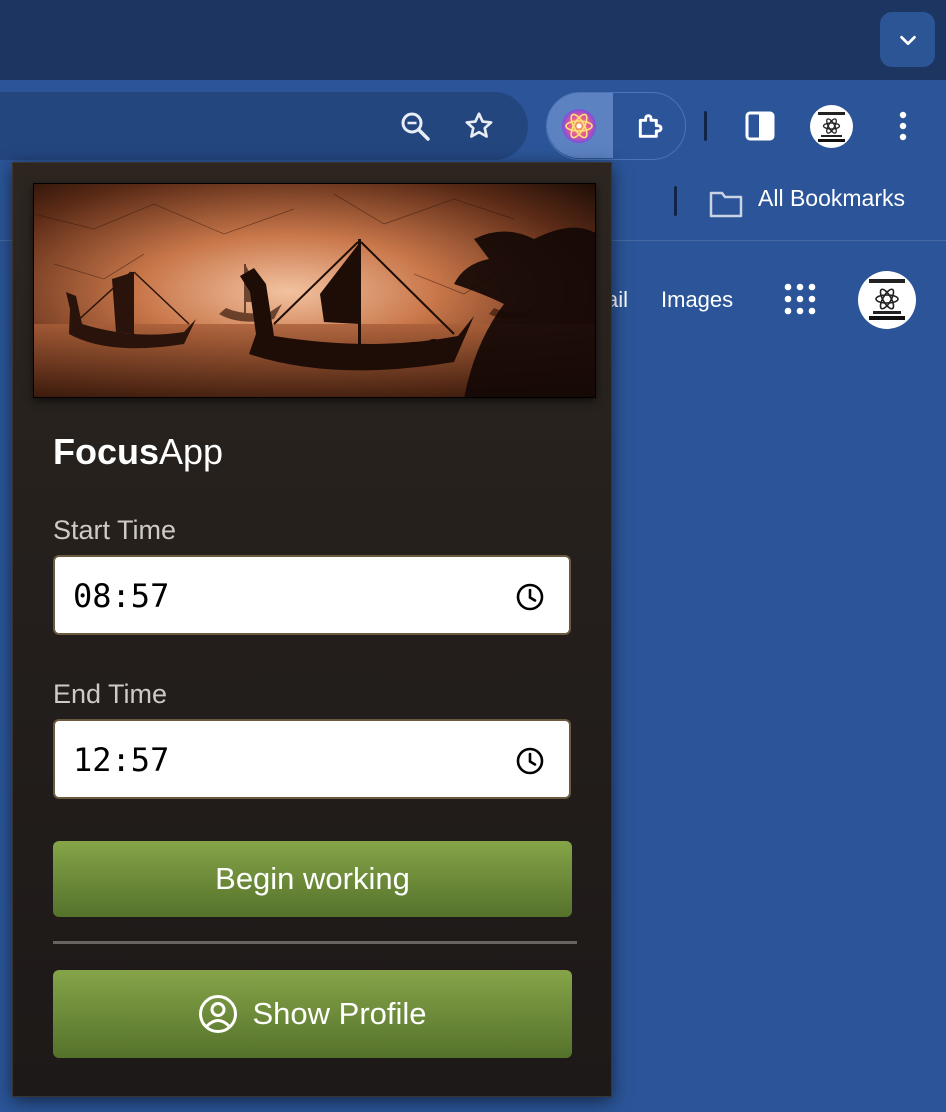 The height and width of the screenshot is (1112, 946). I want to click on banner-image, so click(314, 290).